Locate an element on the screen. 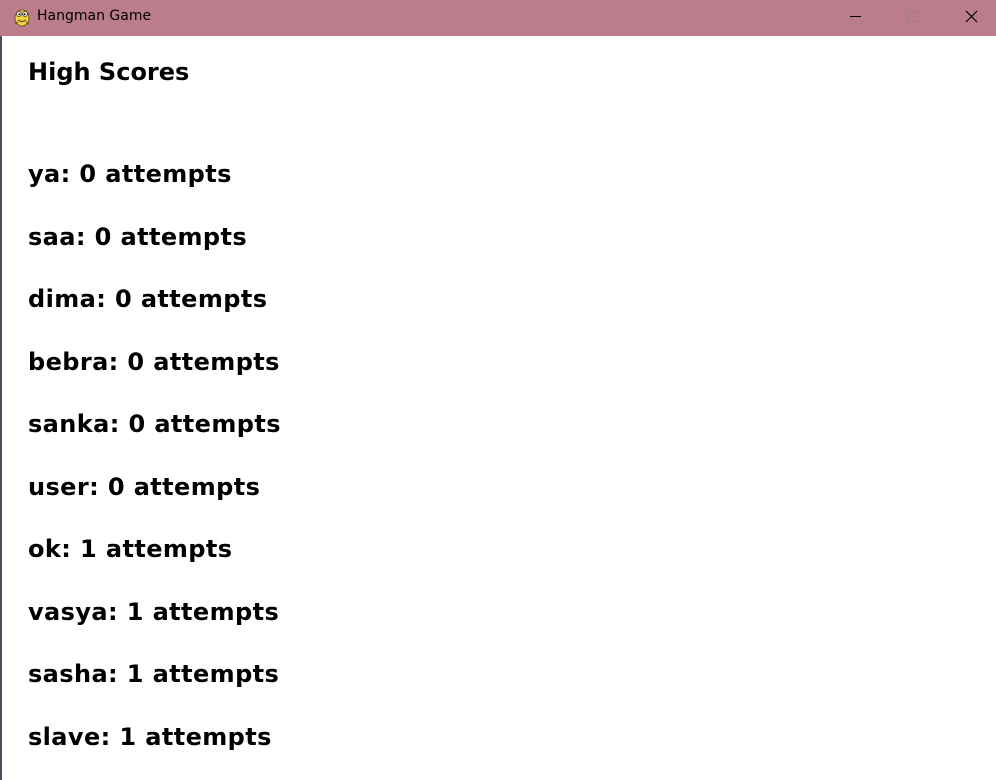  score-entry: saa: 0 attempts is located at coordinates (138, 236).